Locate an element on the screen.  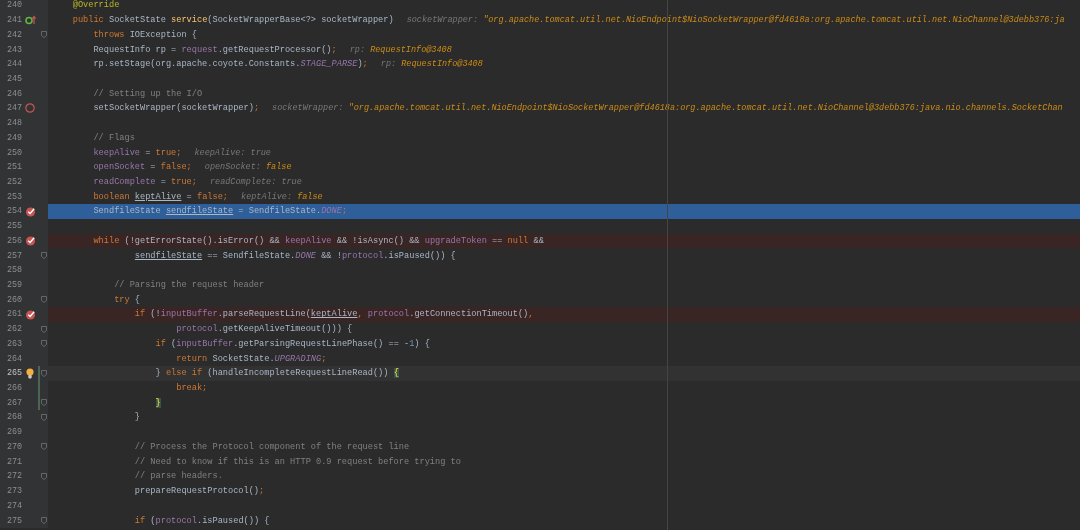
code-line: setSocketWrapper(socketWrapper); is located at coordinates (176, 108).